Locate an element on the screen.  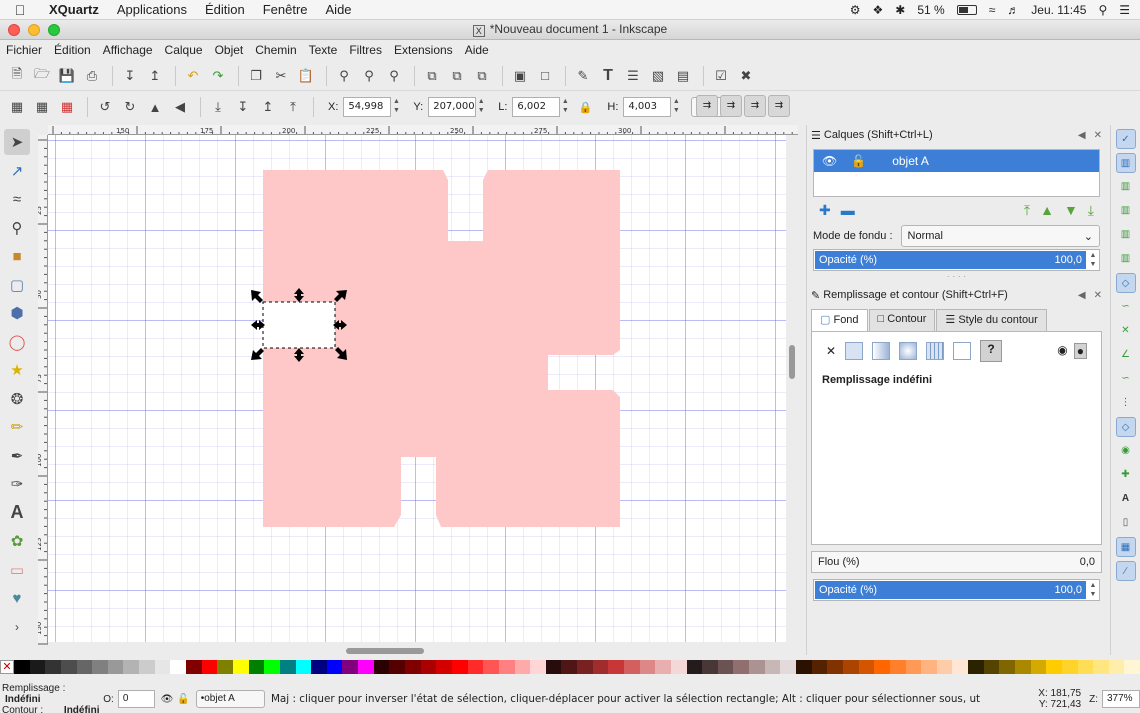
snap-grid-icon: ▦ is located at coordinates (1125, 547).